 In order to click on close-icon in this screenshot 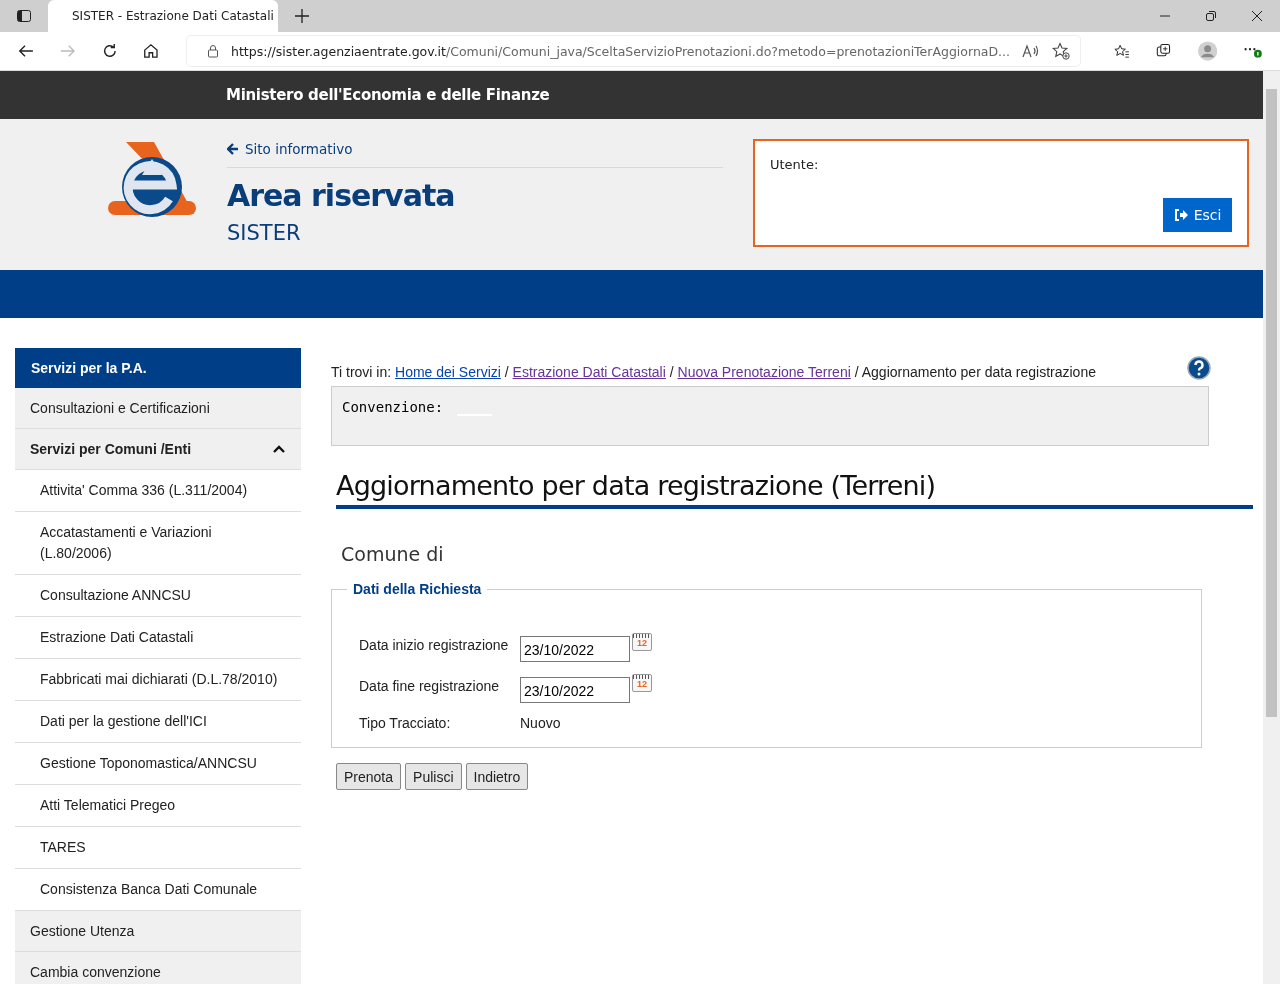, I will do `click(1257, 16)`.